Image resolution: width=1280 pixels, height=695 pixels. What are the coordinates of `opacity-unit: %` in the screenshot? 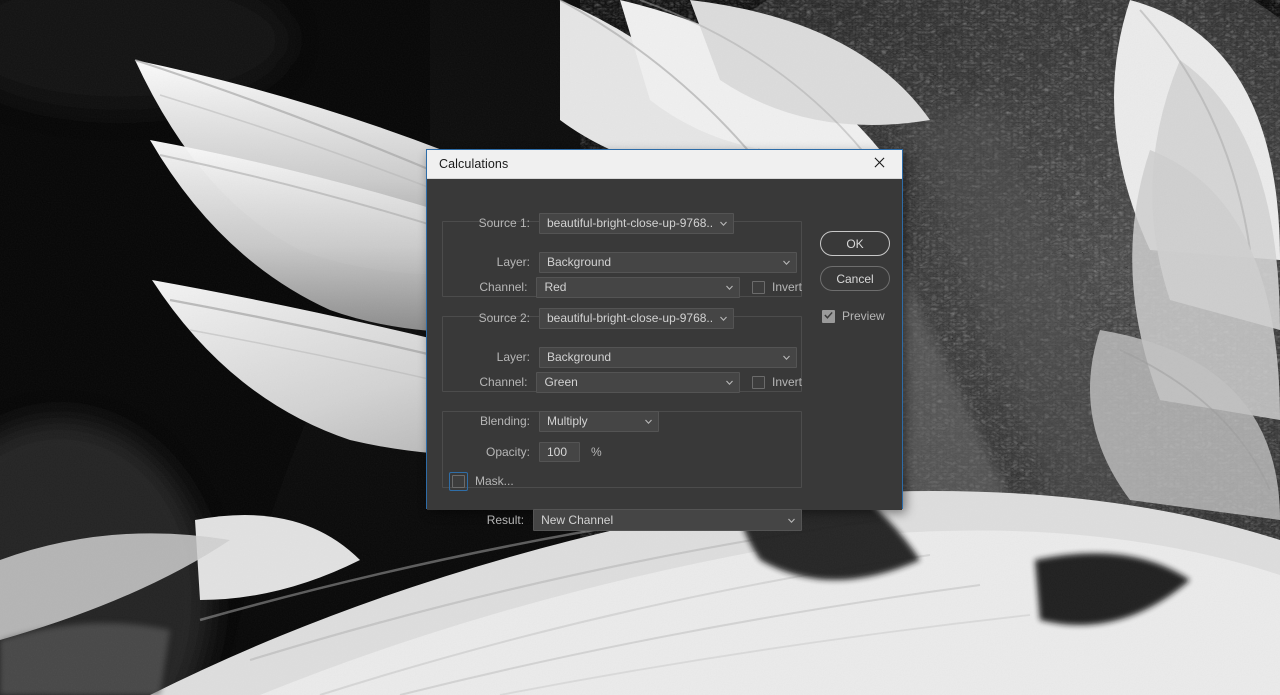 It's located at (596, 452).